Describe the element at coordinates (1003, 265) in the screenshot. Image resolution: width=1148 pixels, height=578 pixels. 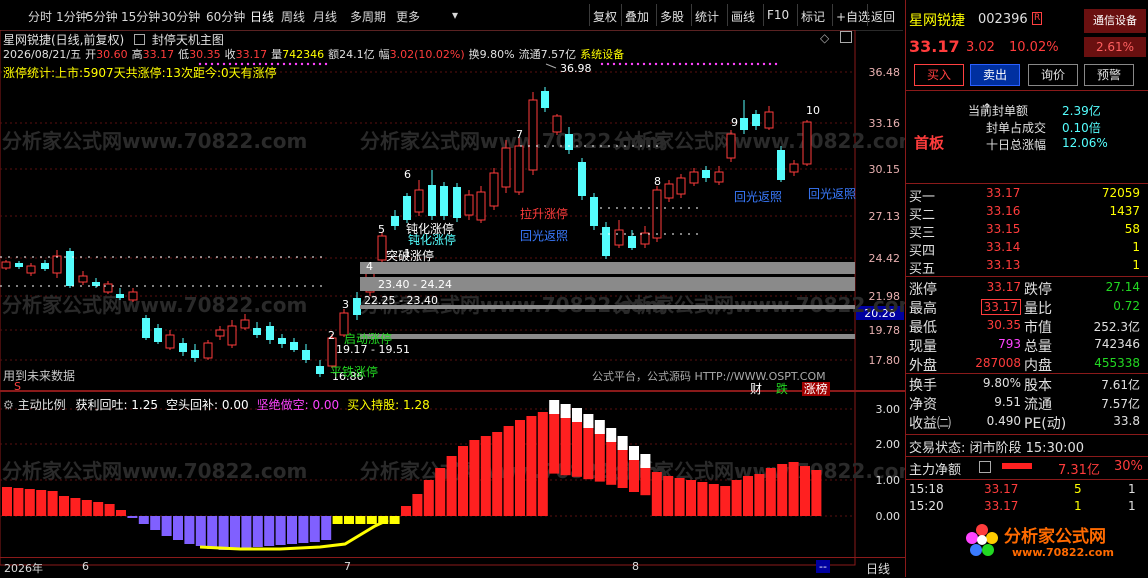
I see `bid-price-4: 33.13` at that location.